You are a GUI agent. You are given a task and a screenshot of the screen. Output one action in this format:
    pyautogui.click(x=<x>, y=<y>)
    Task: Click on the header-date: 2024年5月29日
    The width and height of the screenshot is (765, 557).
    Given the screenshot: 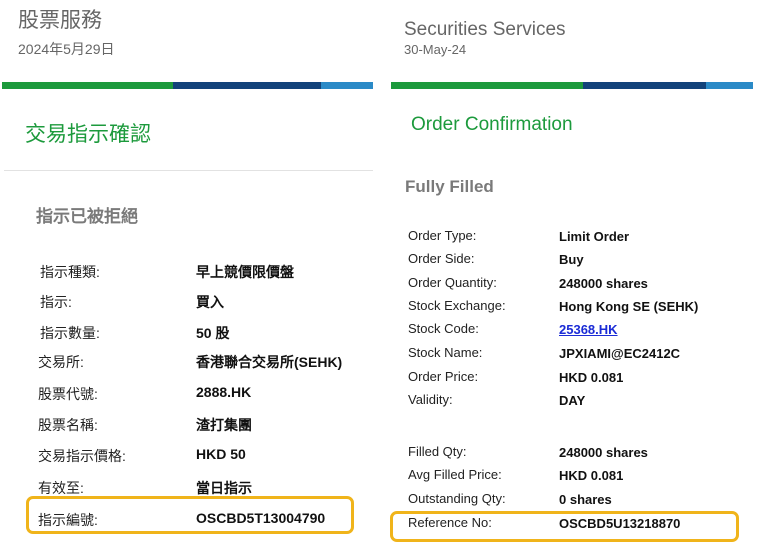 What is the action you would take?
    pyautogui.click(x=66, y=49)
    